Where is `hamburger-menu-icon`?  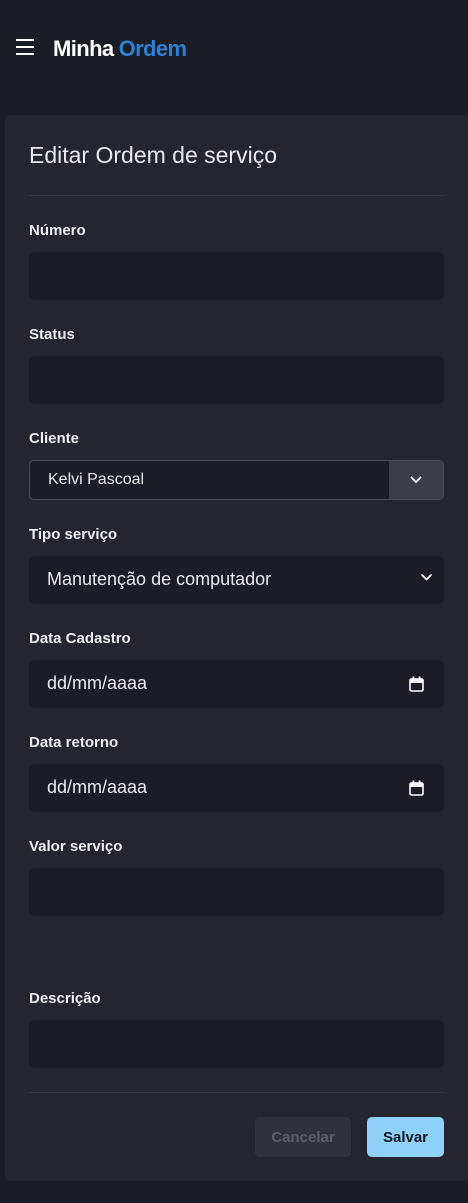
hamburger-menu-icon is located at coordinates (25, 47).